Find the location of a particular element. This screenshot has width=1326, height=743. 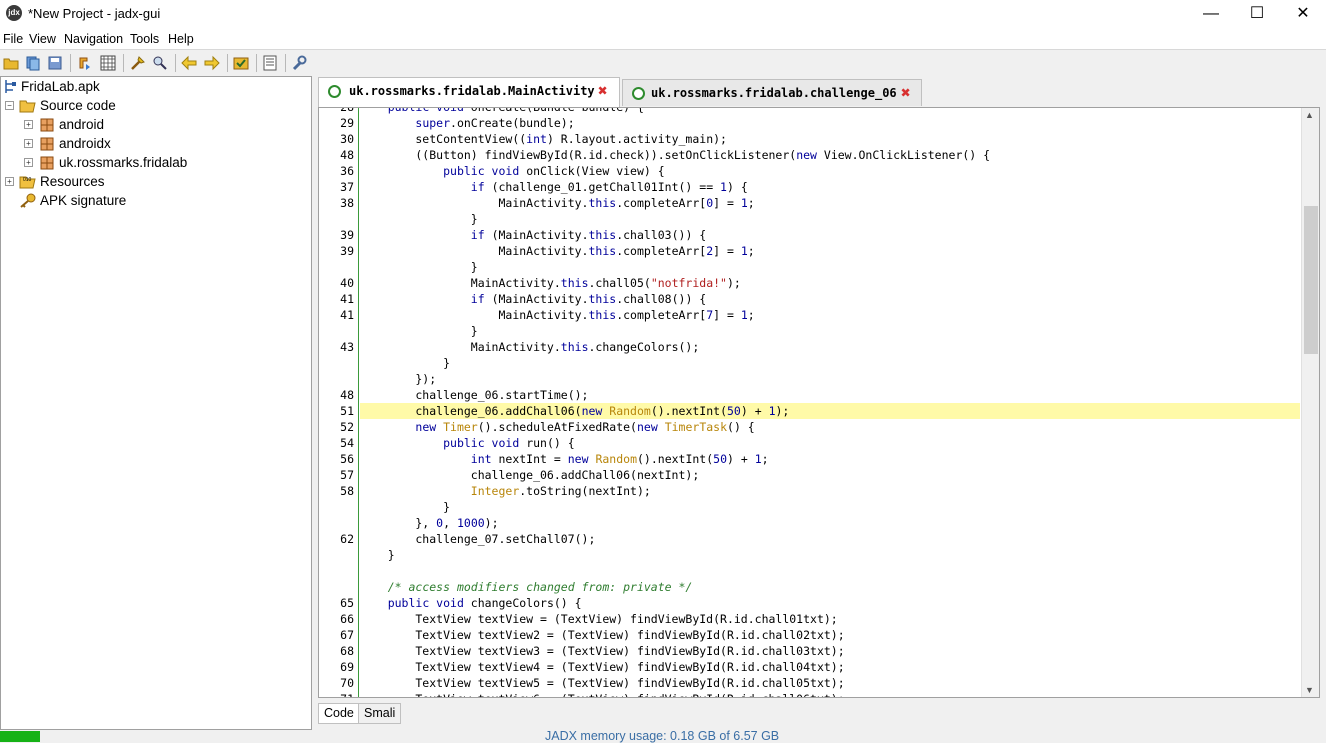

code-line: MainActivity.this.completeArr[0] = 1; is located at coordinates (830, 203).